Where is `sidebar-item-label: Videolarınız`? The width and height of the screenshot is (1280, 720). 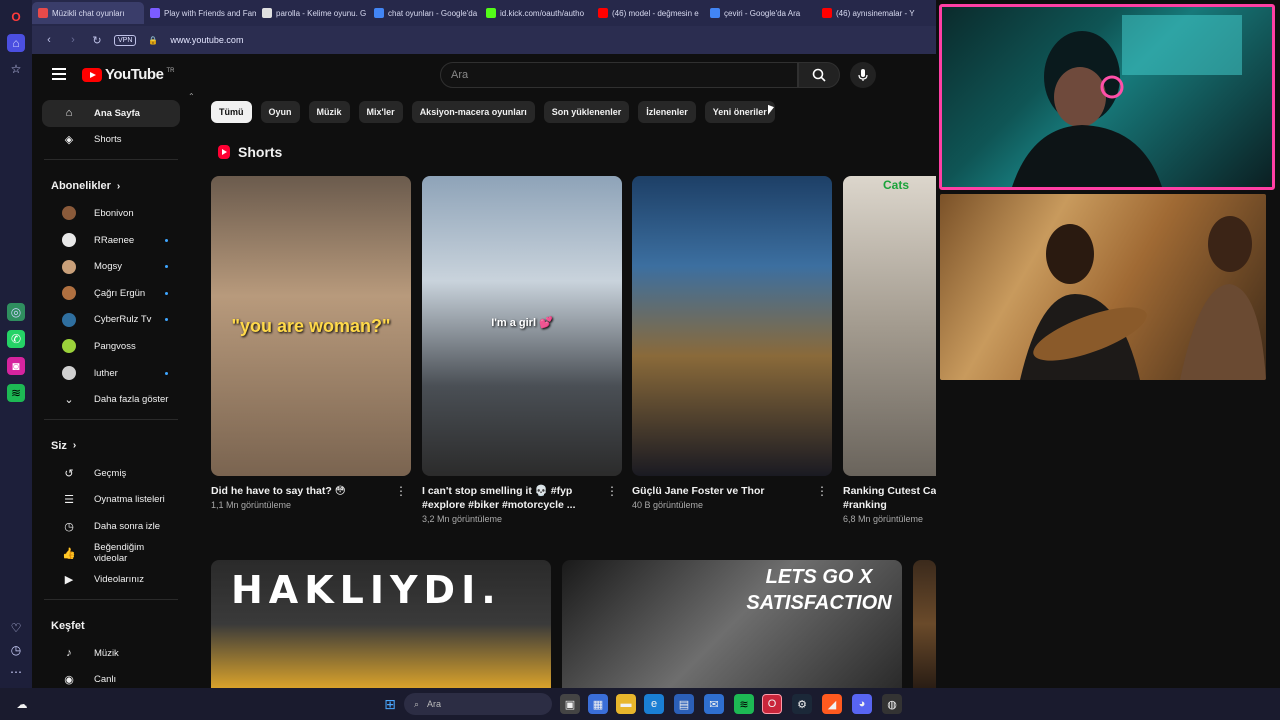
sidebar-item-label: Videolarınız is located at coordinates (119, 580).